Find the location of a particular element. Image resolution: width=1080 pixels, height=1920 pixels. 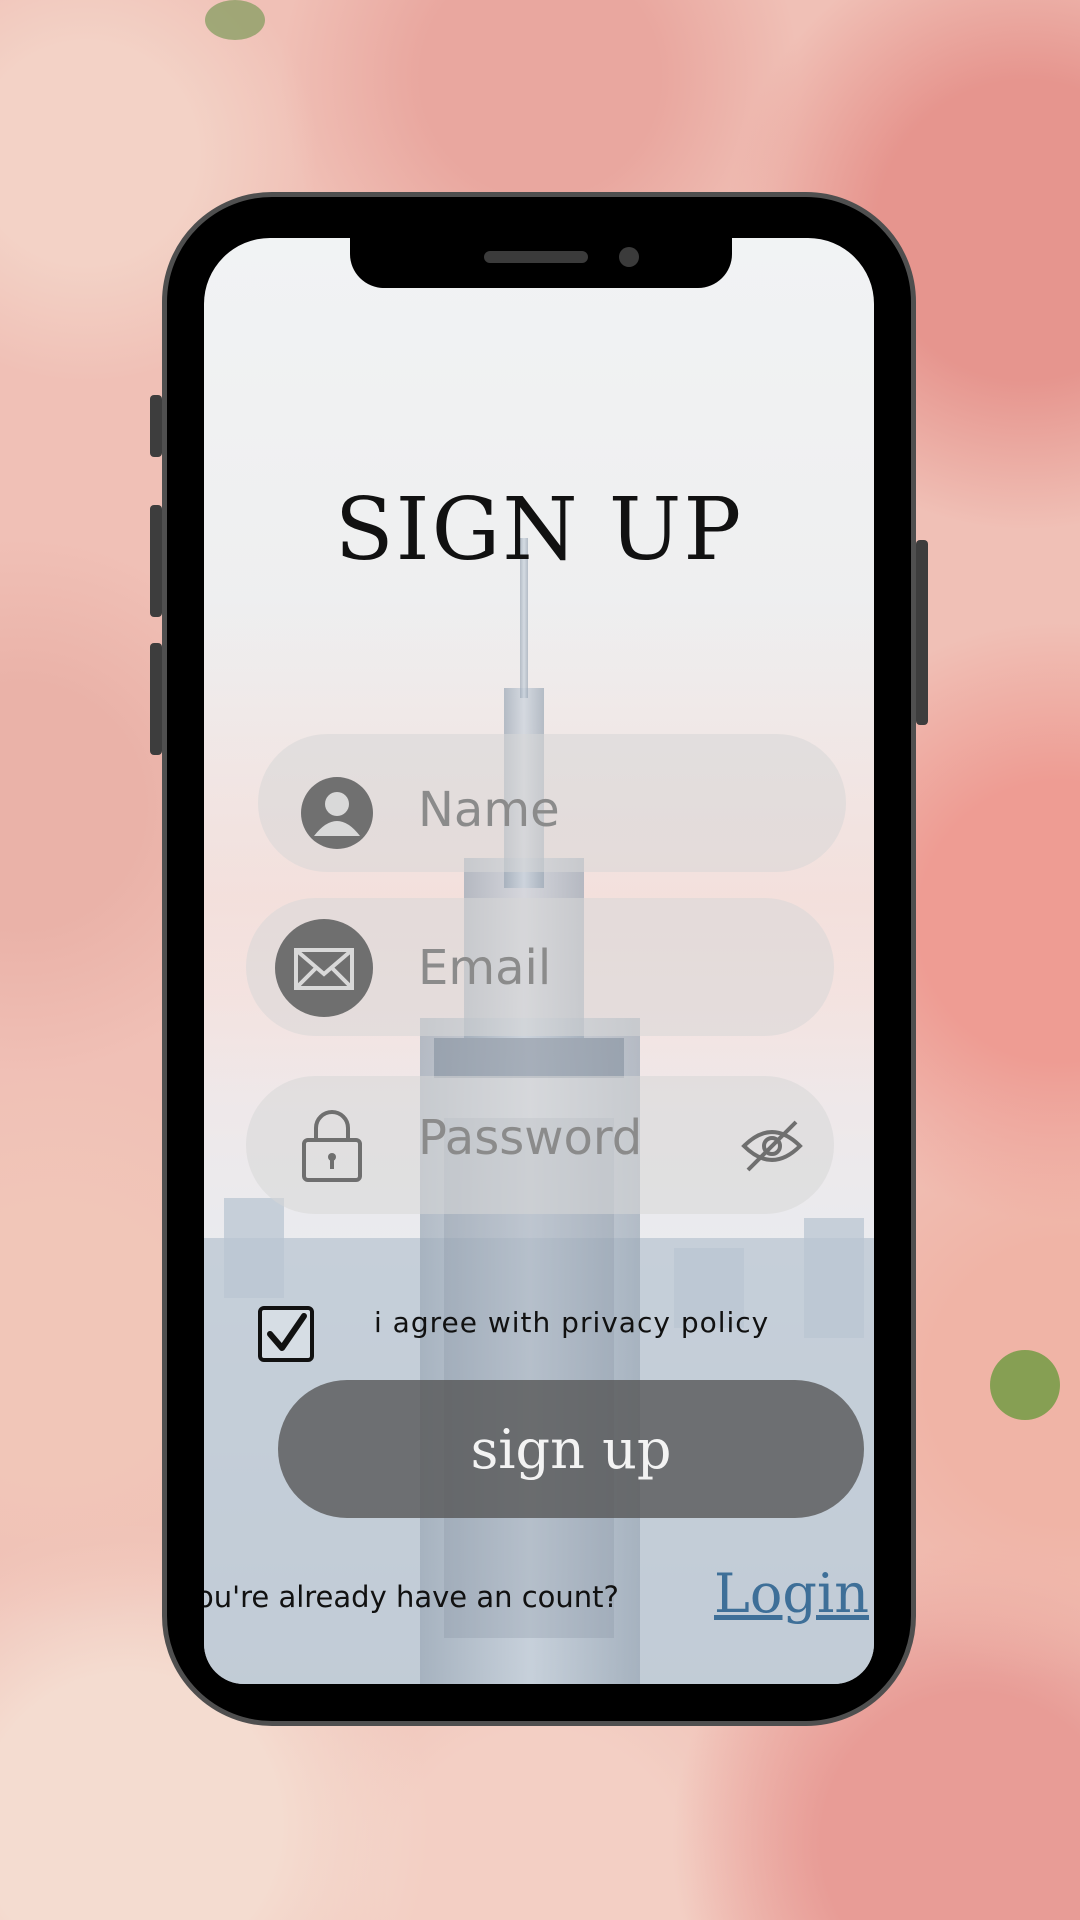

privacy-checkbox is located at coordinates (286, 1334).